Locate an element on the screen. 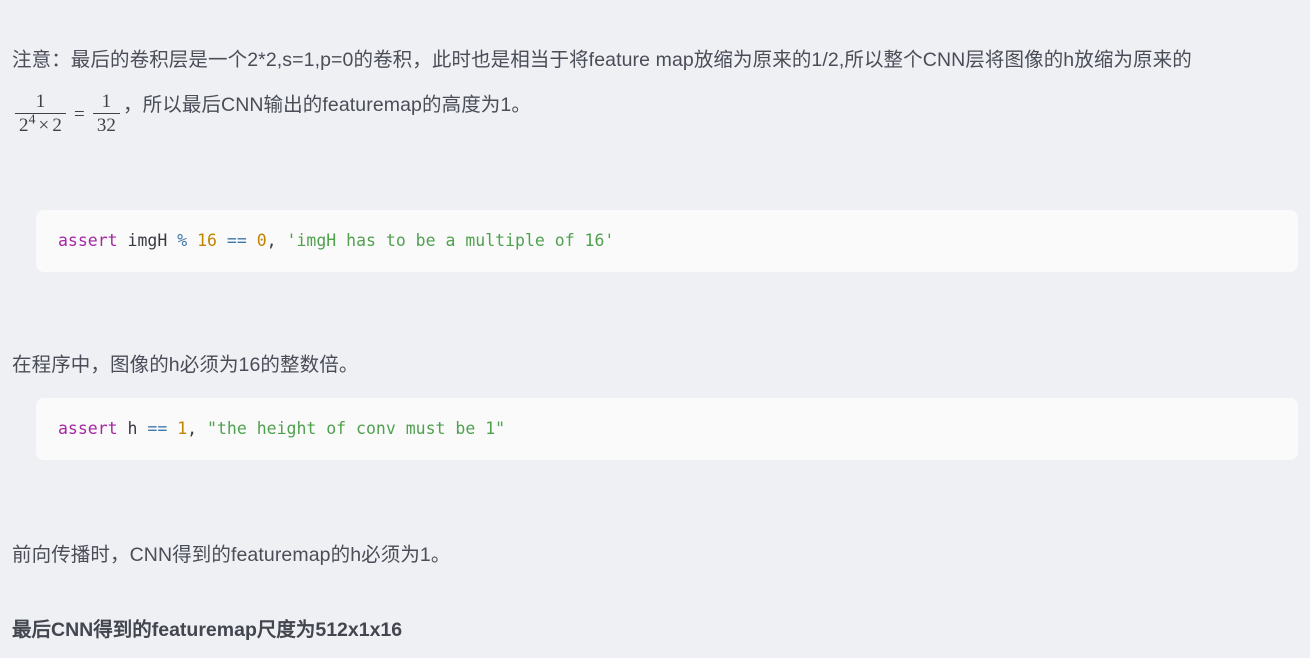  code-token-number: 16 is located at coordinates (207, 240).